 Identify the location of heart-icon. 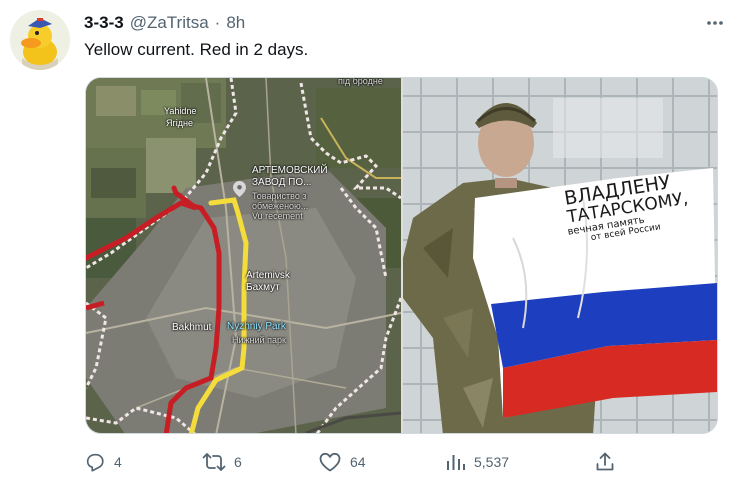
(330, 462).